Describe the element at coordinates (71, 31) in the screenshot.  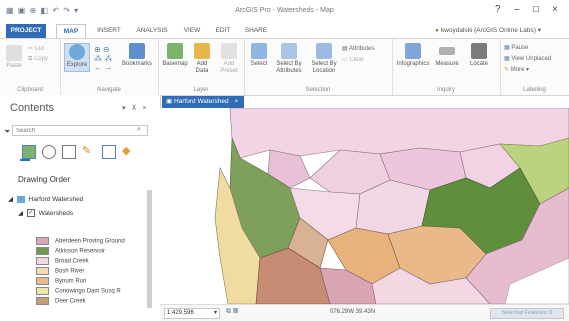
I see `tab-map: MAP` at that location.